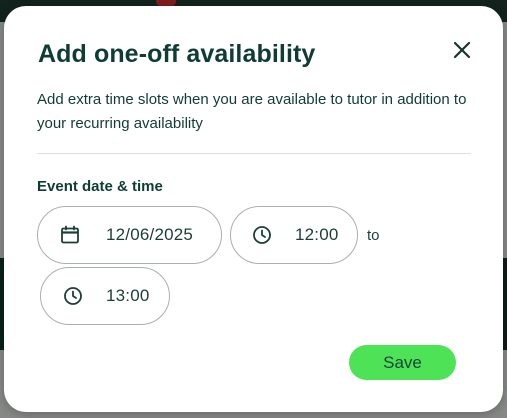 This screenshot has width=507, height=418. What do you see at coordinates (105, 296) in the screenshot?
I see `end-time-picker: 13:00` at bounding box center [105, 296].